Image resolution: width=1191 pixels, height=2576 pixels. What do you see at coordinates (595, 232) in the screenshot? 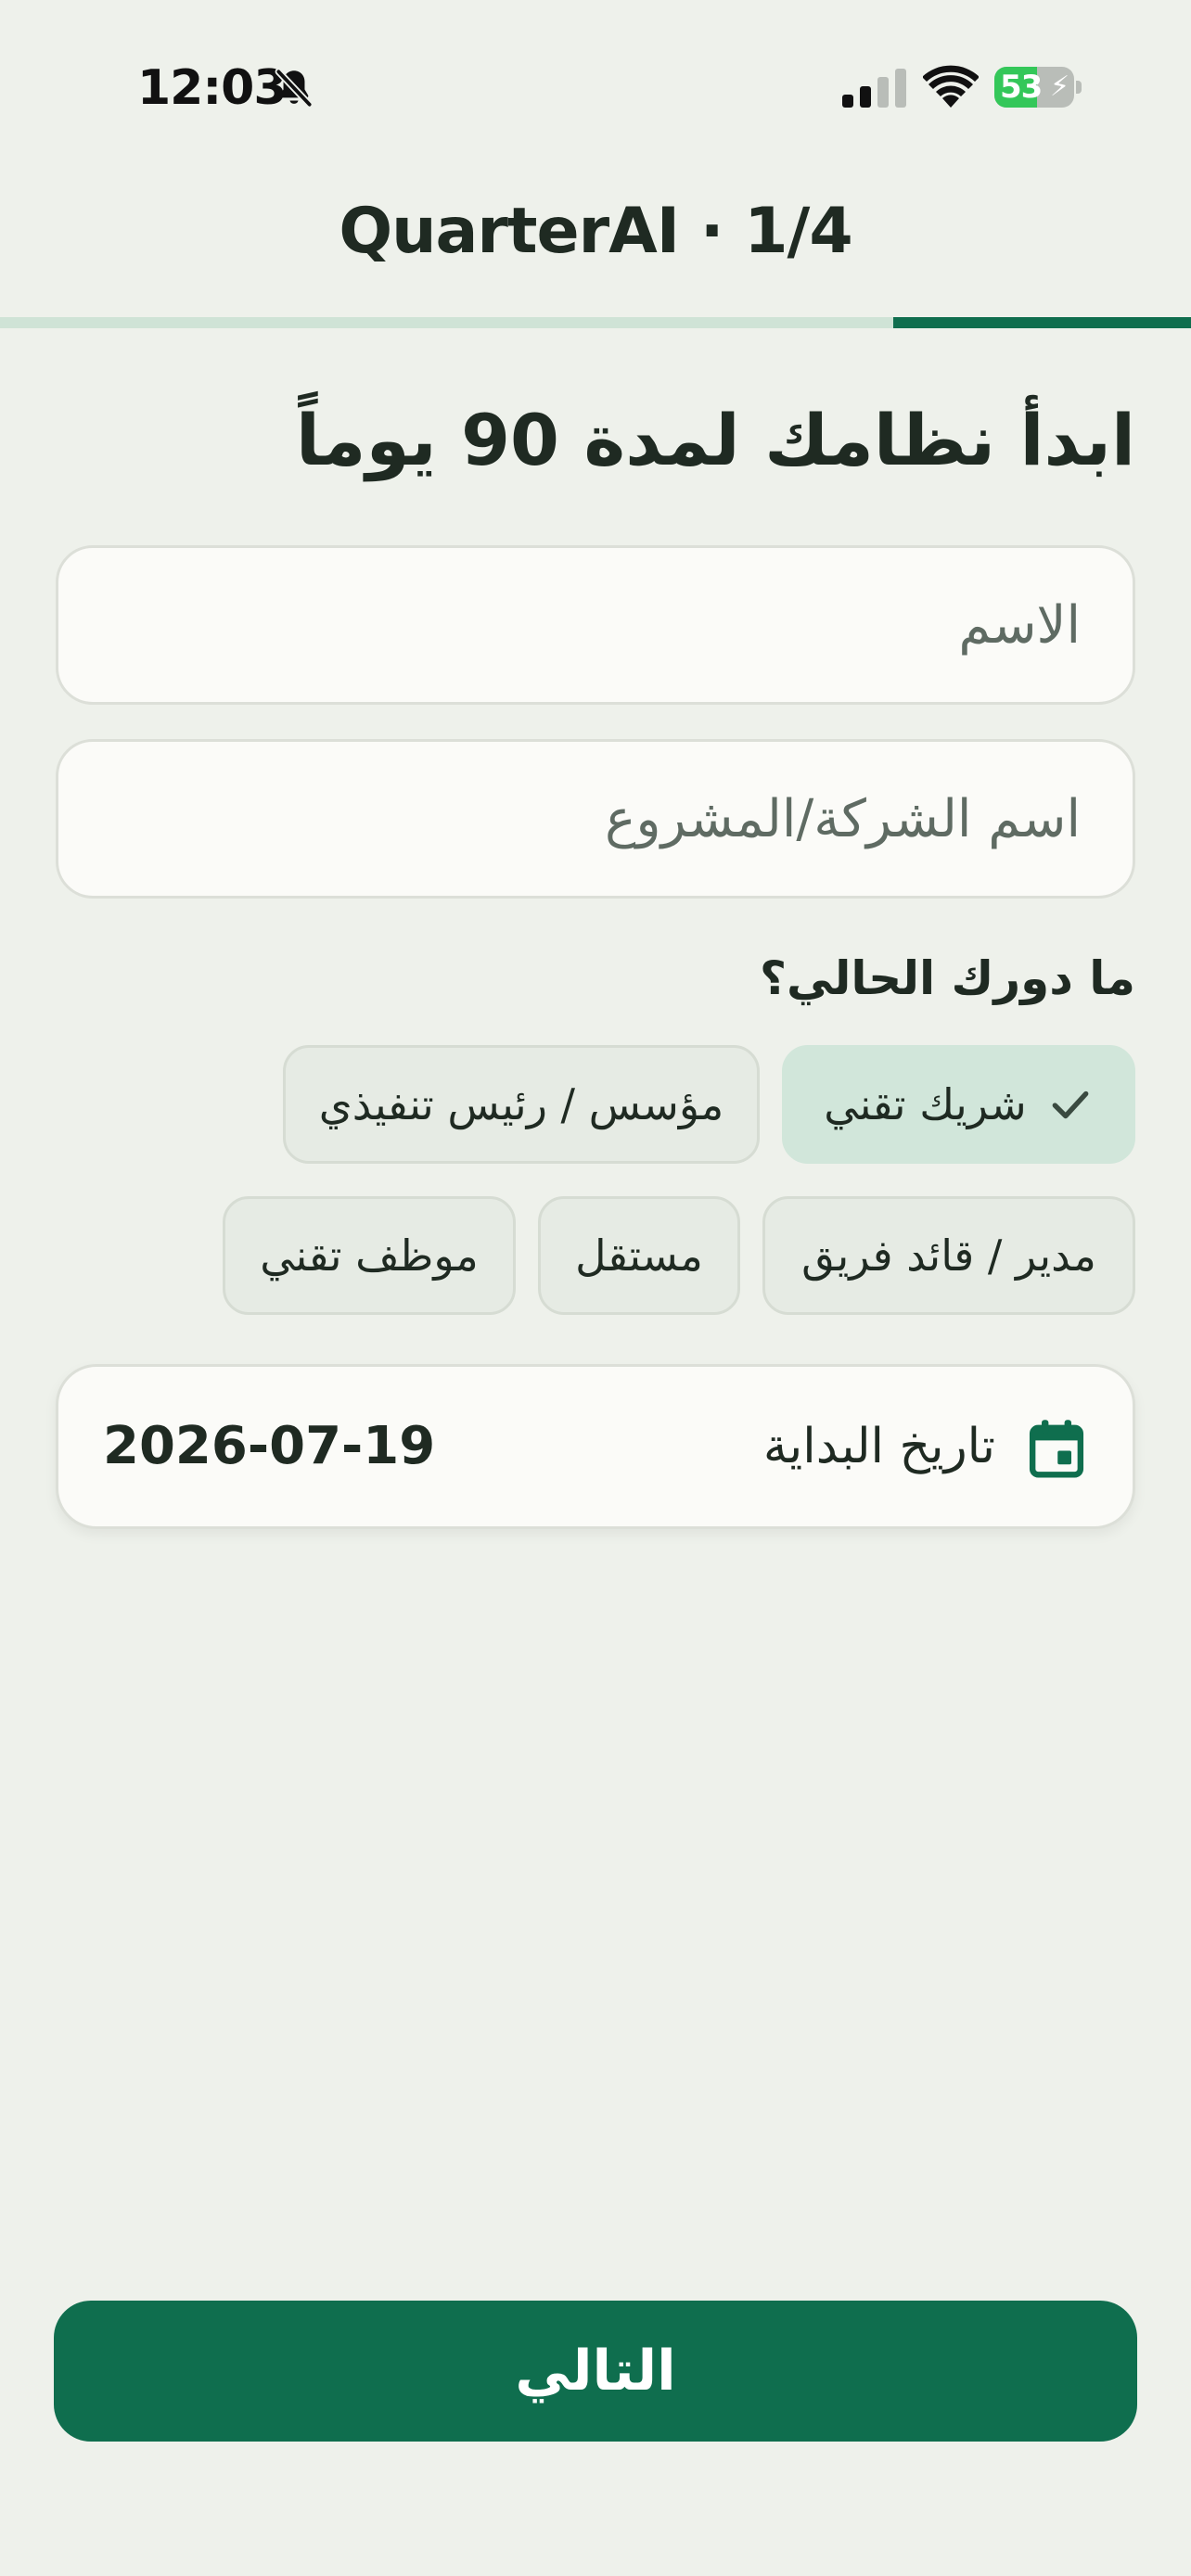
I see `header-title: QuarterAI · 1/4` at bounding box center [595, 232].